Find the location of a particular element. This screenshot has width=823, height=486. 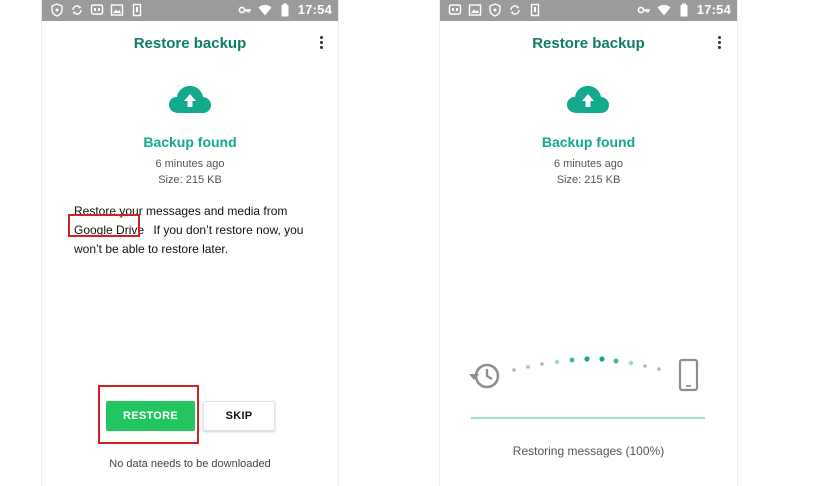

restore-status: Restoring messages (100%) is located at coordinates (588, 451).